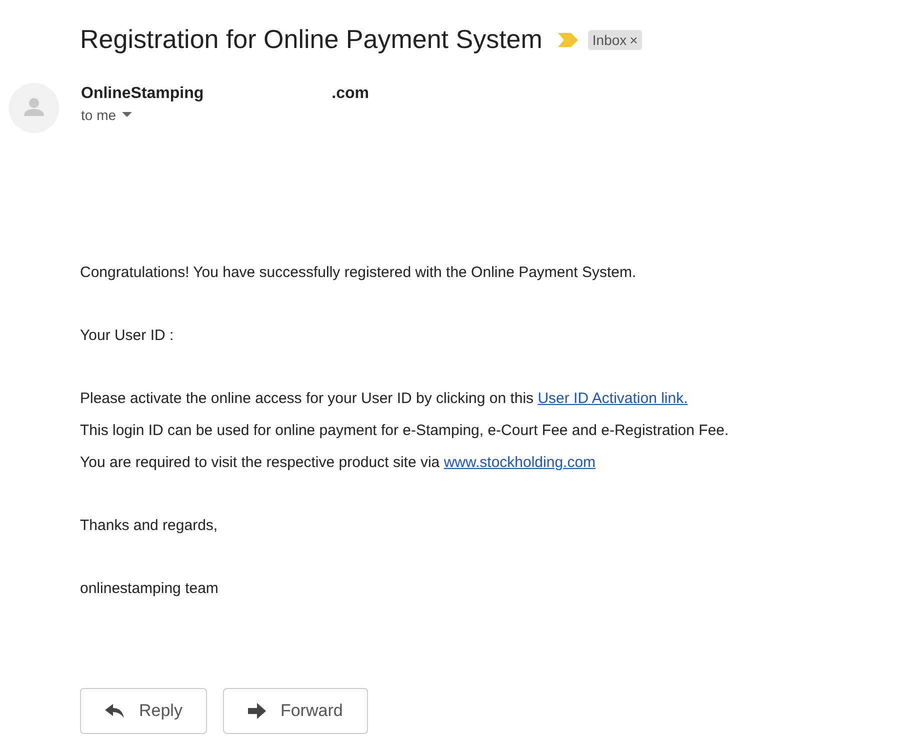  Describe the element at coordinates (127, 115) in the screenshot. I see `caret-icon` at that location.